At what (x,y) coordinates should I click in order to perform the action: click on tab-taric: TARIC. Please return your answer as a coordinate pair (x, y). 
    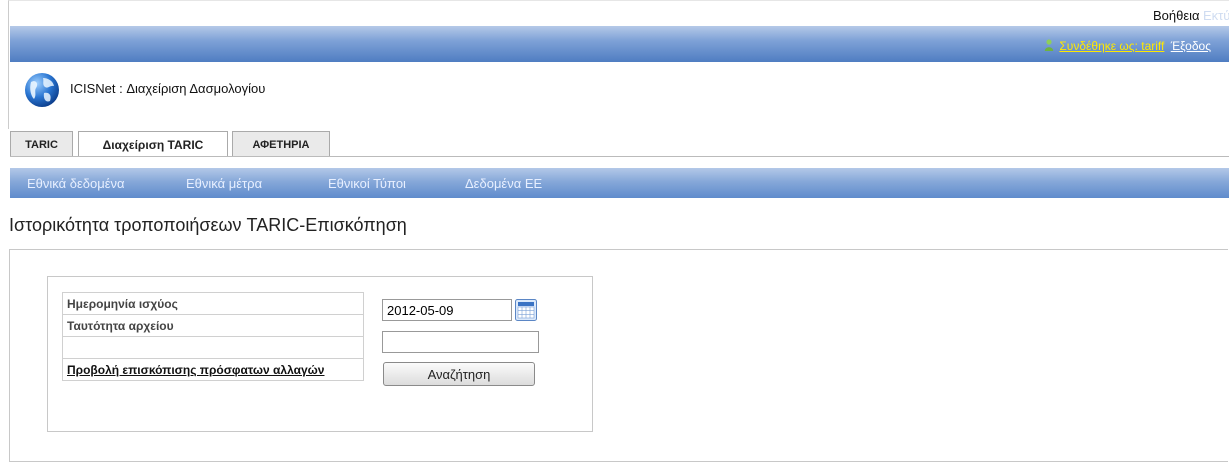
    Looking at the image, I should click on (41, 143).